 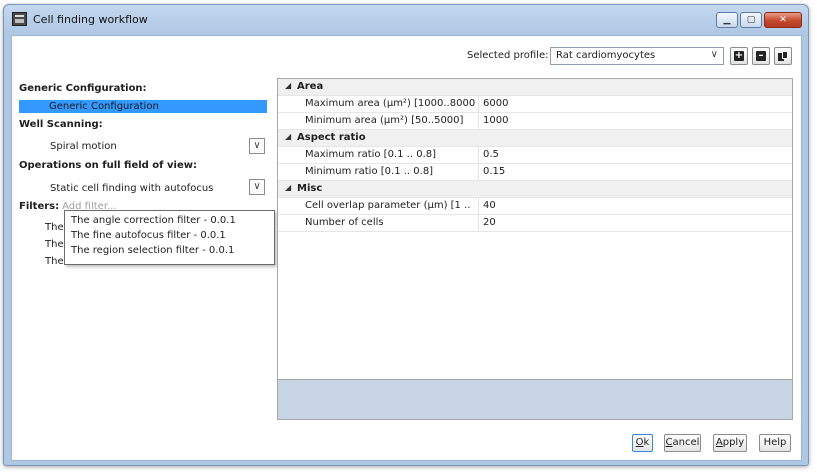 What do you see at coordinates (152, 250) in the screenshot?
I see `filter-suggestion-item: The region selection filter - 0.0.1` at bounding box center [152, 250].